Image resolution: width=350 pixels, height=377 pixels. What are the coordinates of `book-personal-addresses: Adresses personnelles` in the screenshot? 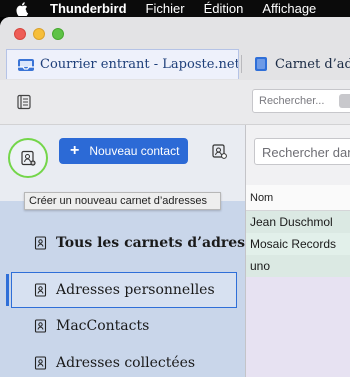 It's located at (122, 290).